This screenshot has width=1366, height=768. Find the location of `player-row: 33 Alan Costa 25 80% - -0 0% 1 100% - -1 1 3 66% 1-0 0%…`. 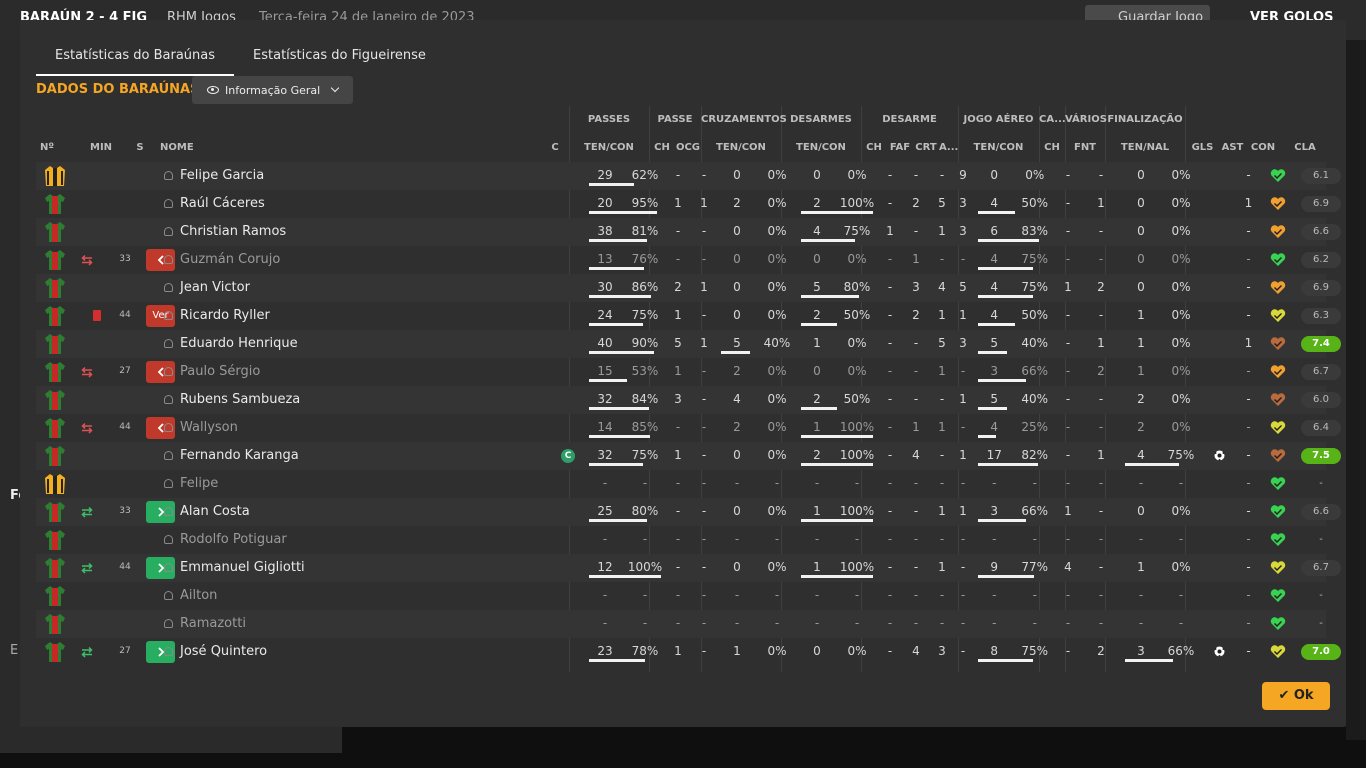

player-row: 33 Alan Costa 25 80% - -0 0% 1 100% - -1 1 3 66% 1-0 0%… is located at coordinates (688, 512).